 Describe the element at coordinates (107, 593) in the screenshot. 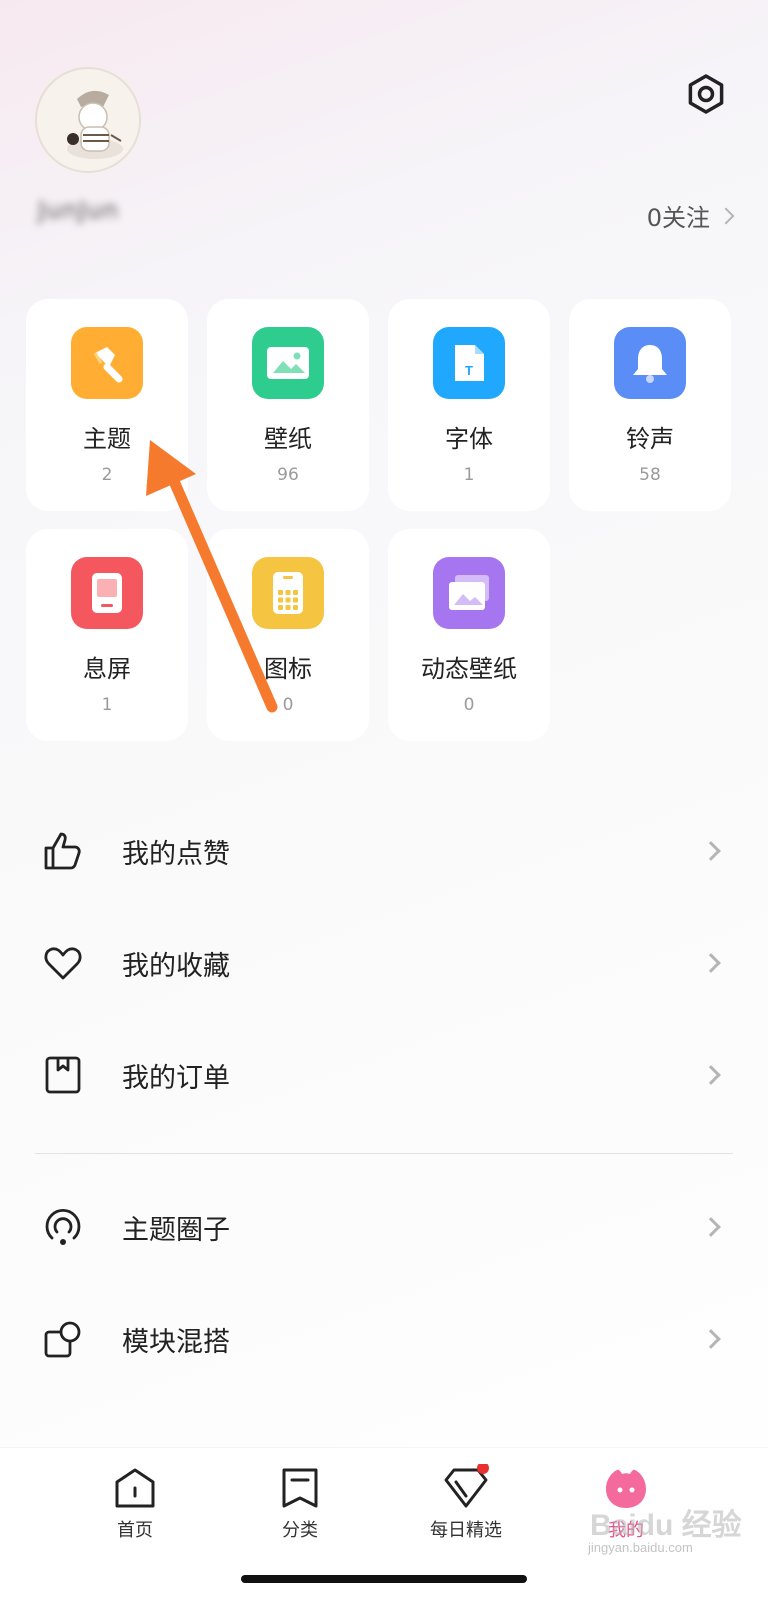

I see `lockscreen-icon` at that location.